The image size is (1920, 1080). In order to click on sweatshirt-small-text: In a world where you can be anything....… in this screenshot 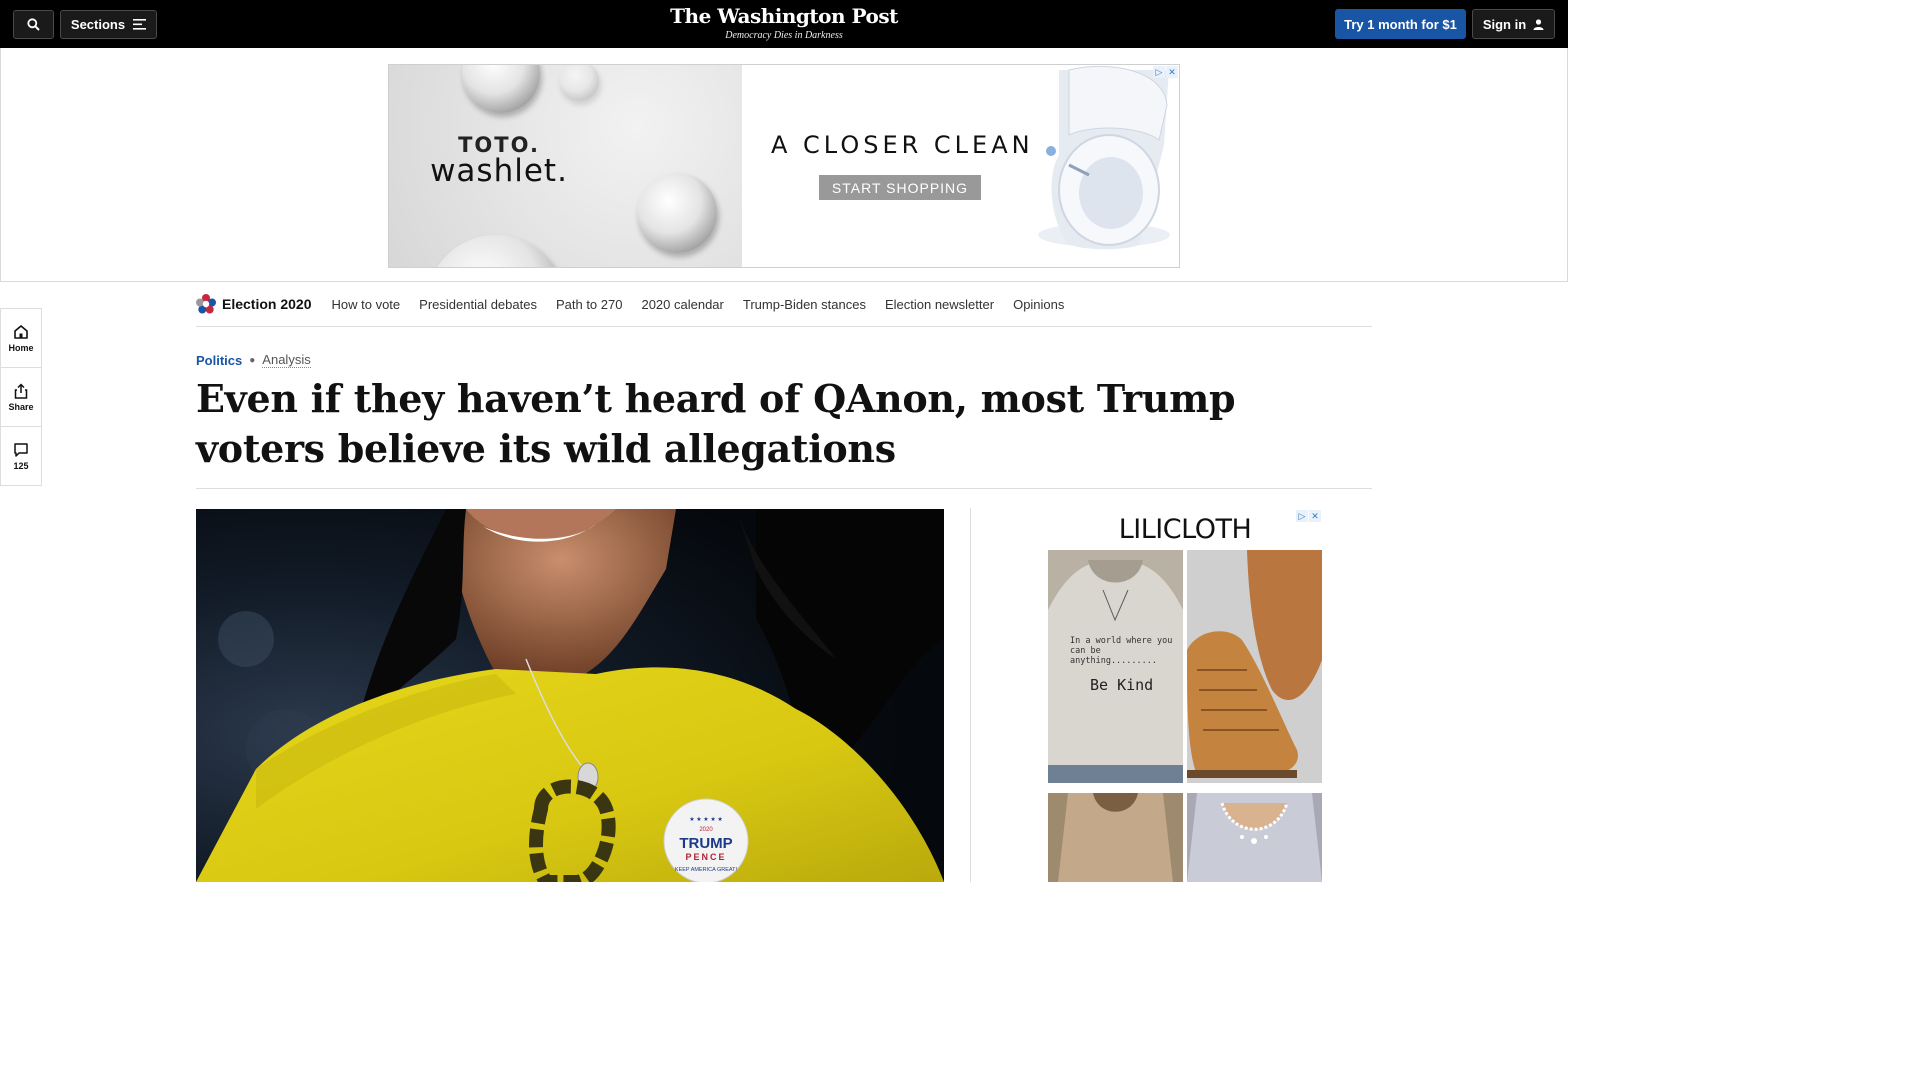, I will do `click(1121, 651)`.